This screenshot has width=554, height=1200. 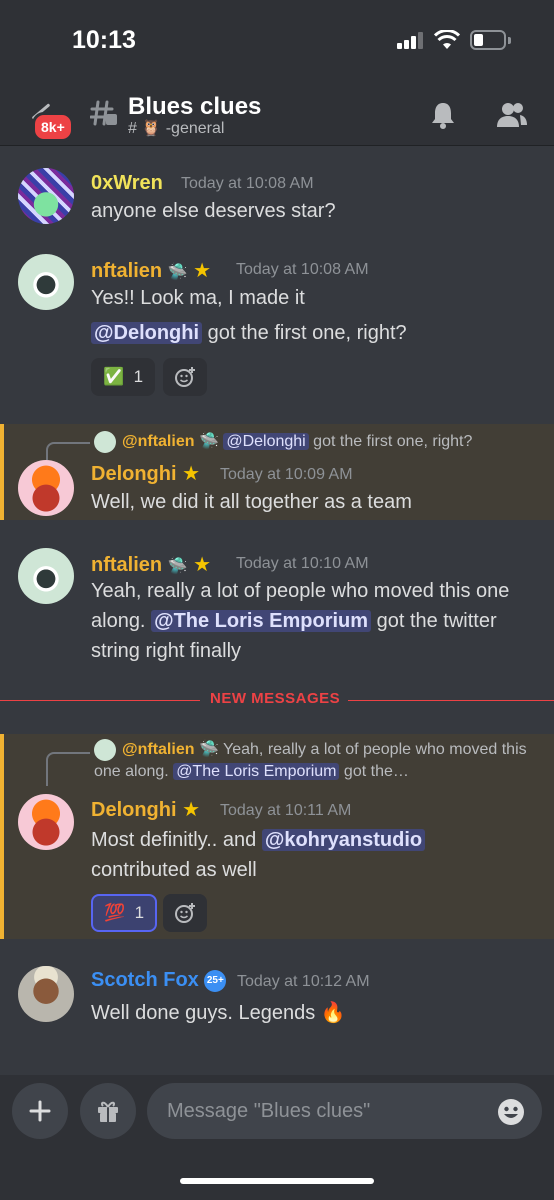 I want to click on timestamp: Today at 10:09 AM, so click(x=286, y=474).